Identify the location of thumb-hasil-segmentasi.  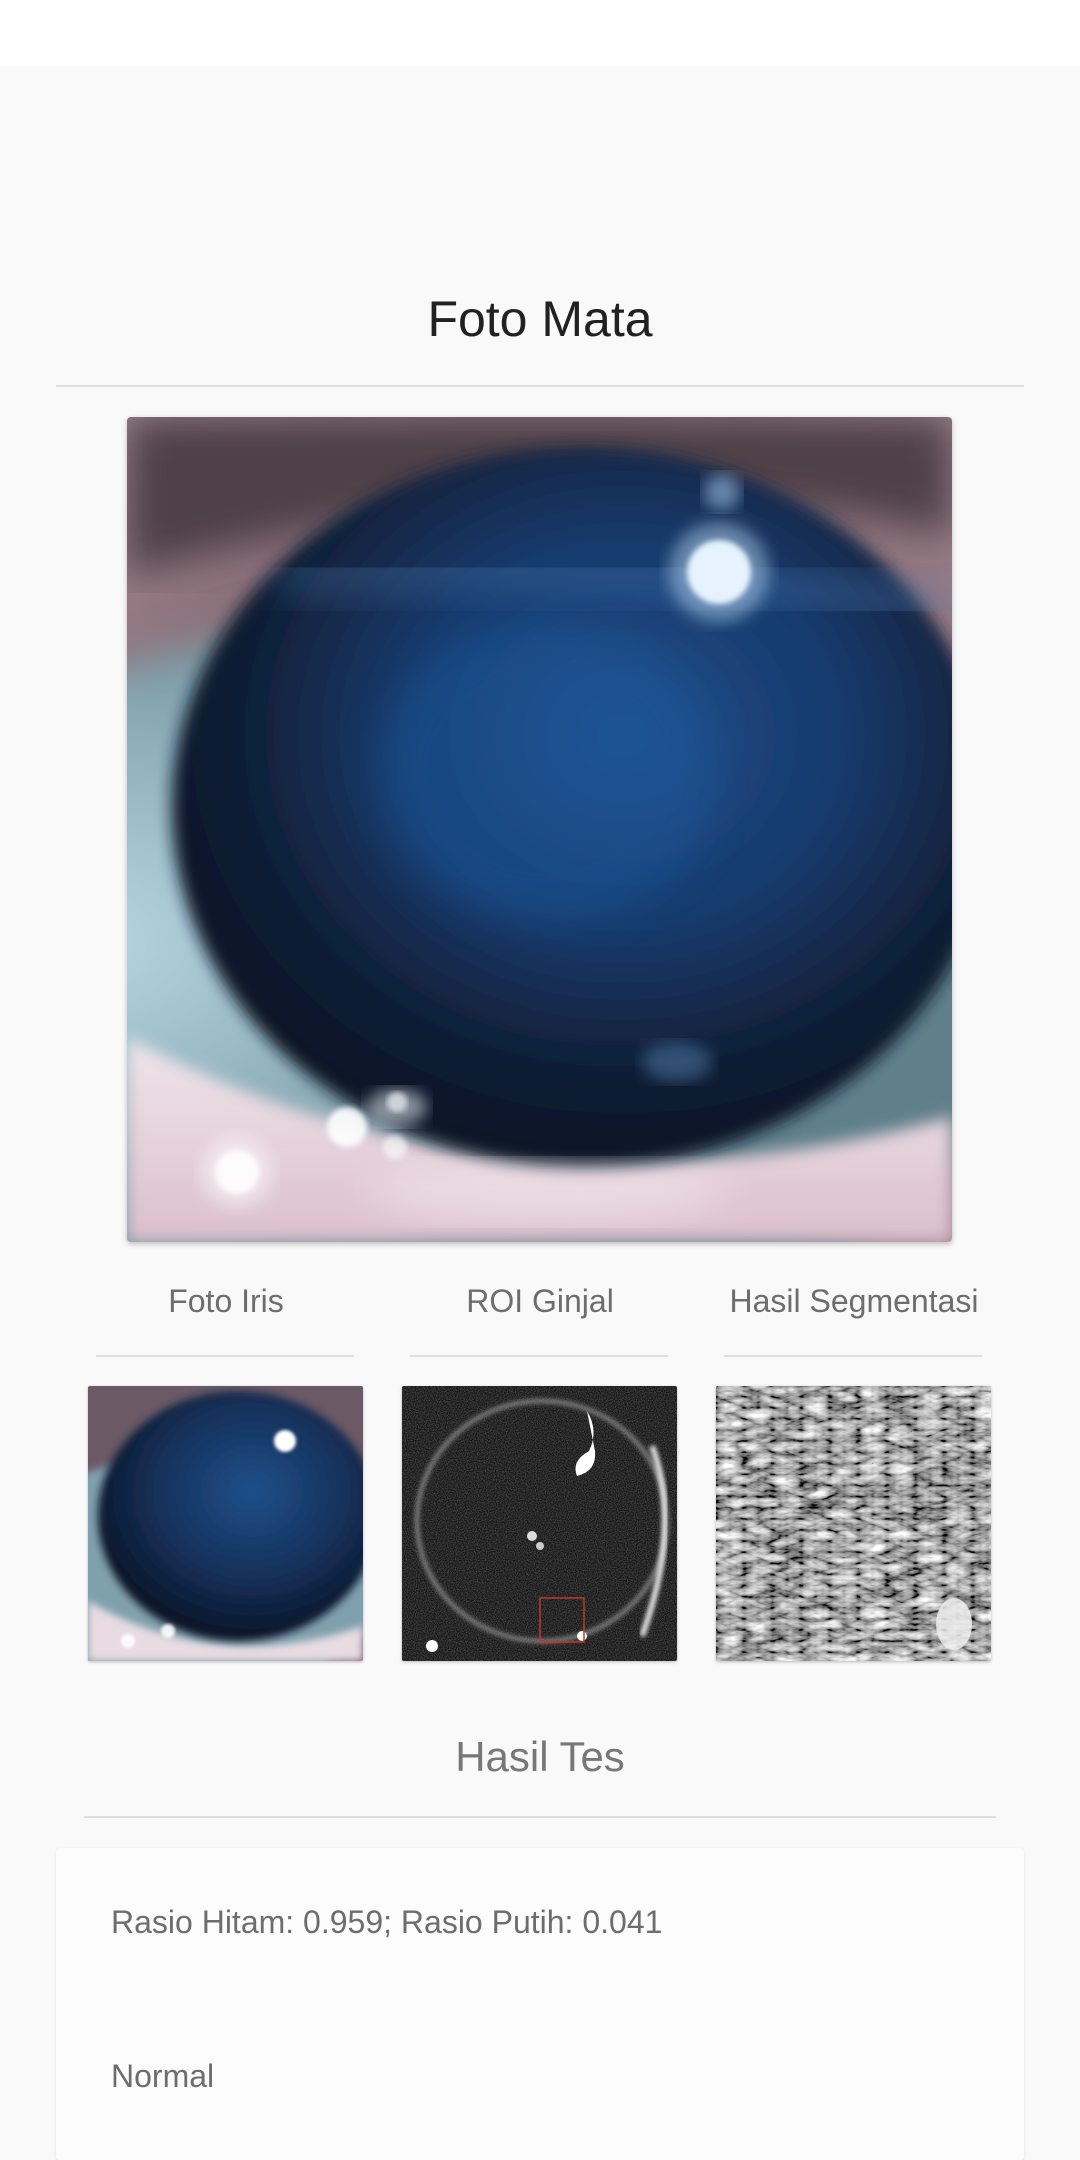
(853, 1523).